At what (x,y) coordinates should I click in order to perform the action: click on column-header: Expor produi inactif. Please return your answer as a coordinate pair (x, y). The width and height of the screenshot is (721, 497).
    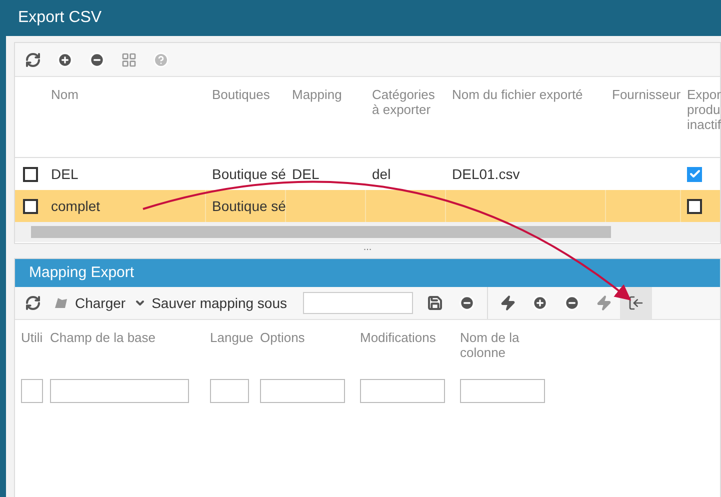
    Looking at the image, I should click on (703, 109).